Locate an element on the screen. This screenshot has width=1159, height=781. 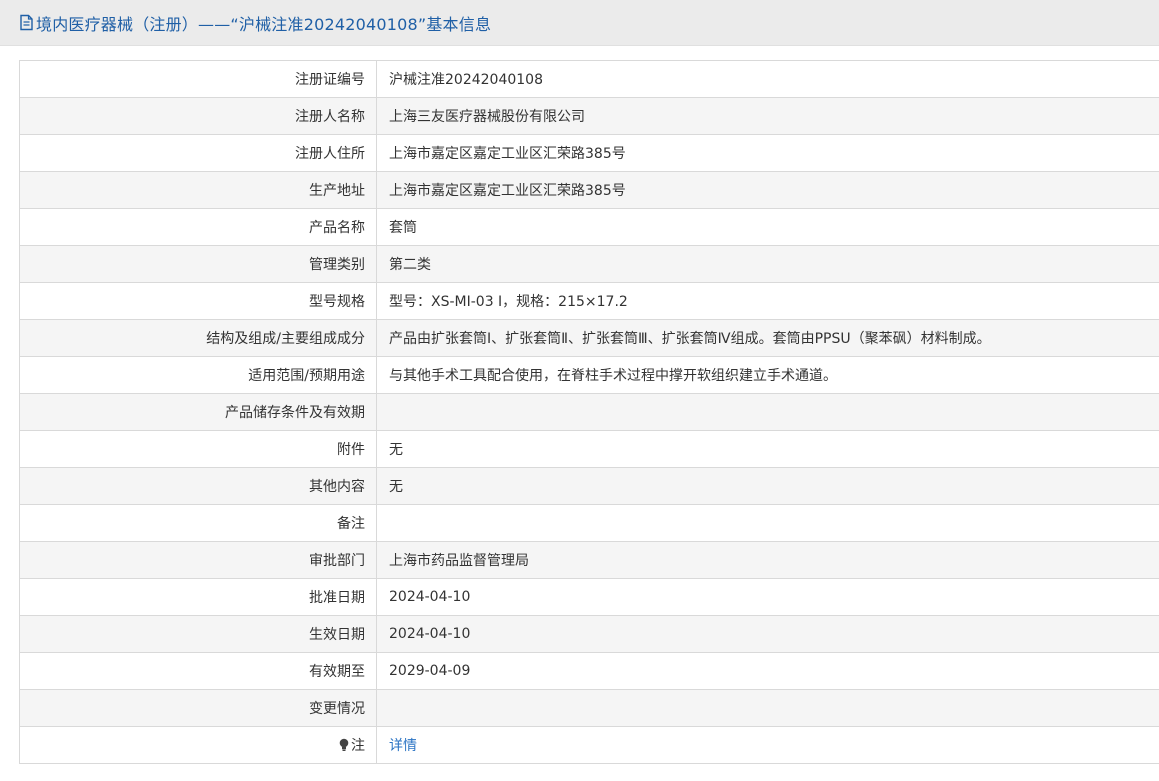
table-row: 产品名称 套筒 is located at coordinates (589, 227).